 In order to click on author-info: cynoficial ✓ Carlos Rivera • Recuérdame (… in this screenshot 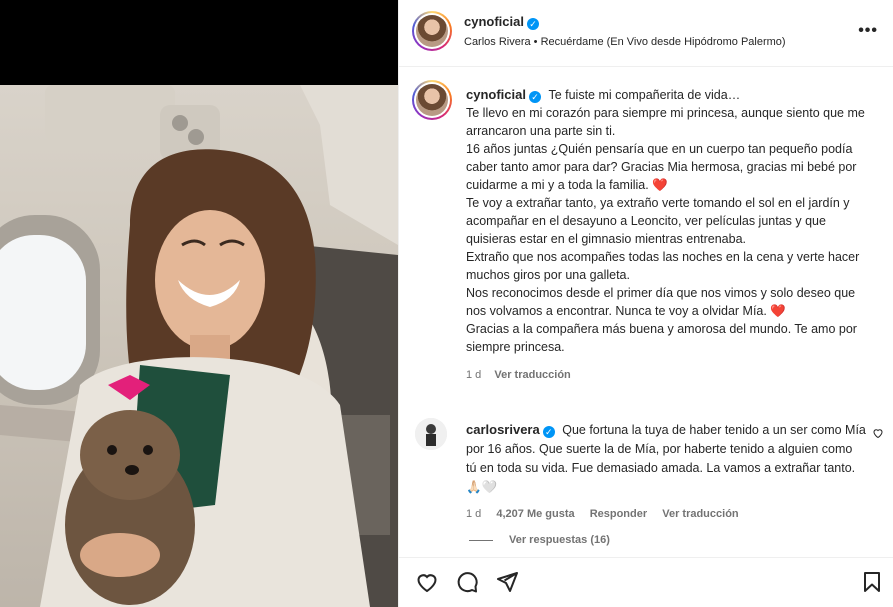, I will do `click(625, 31)`.